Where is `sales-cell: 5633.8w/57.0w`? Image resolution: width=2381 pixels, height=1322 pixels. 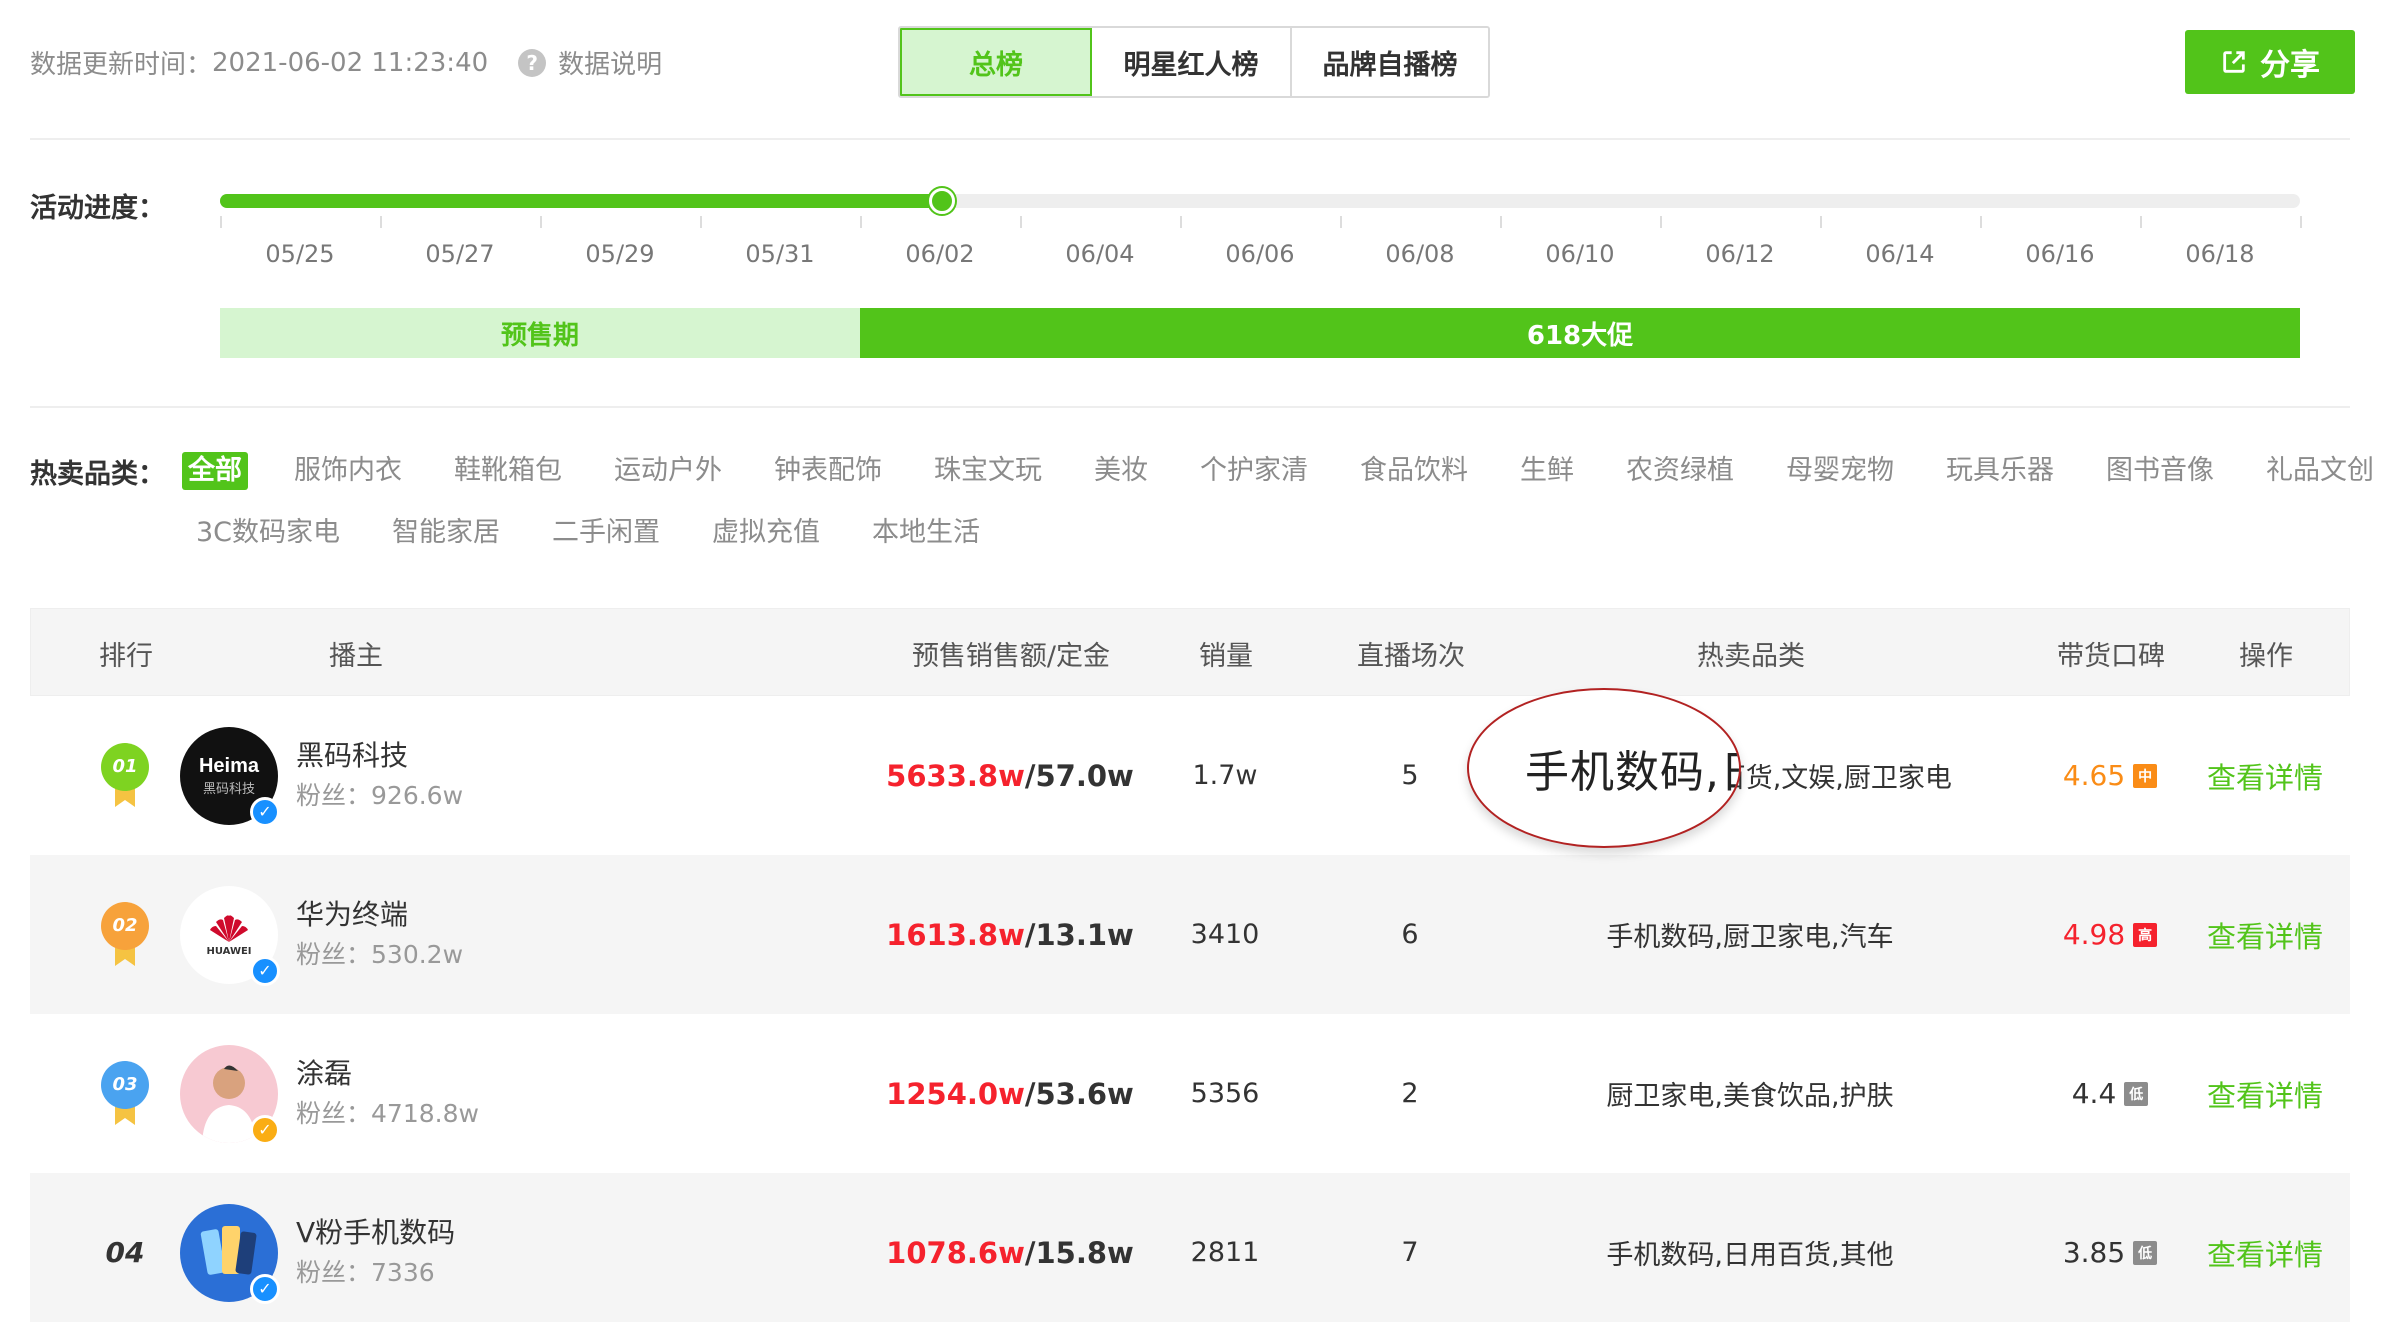 sales-cell: 5633.8w/57.0w is located at coordinates (1010, 775).